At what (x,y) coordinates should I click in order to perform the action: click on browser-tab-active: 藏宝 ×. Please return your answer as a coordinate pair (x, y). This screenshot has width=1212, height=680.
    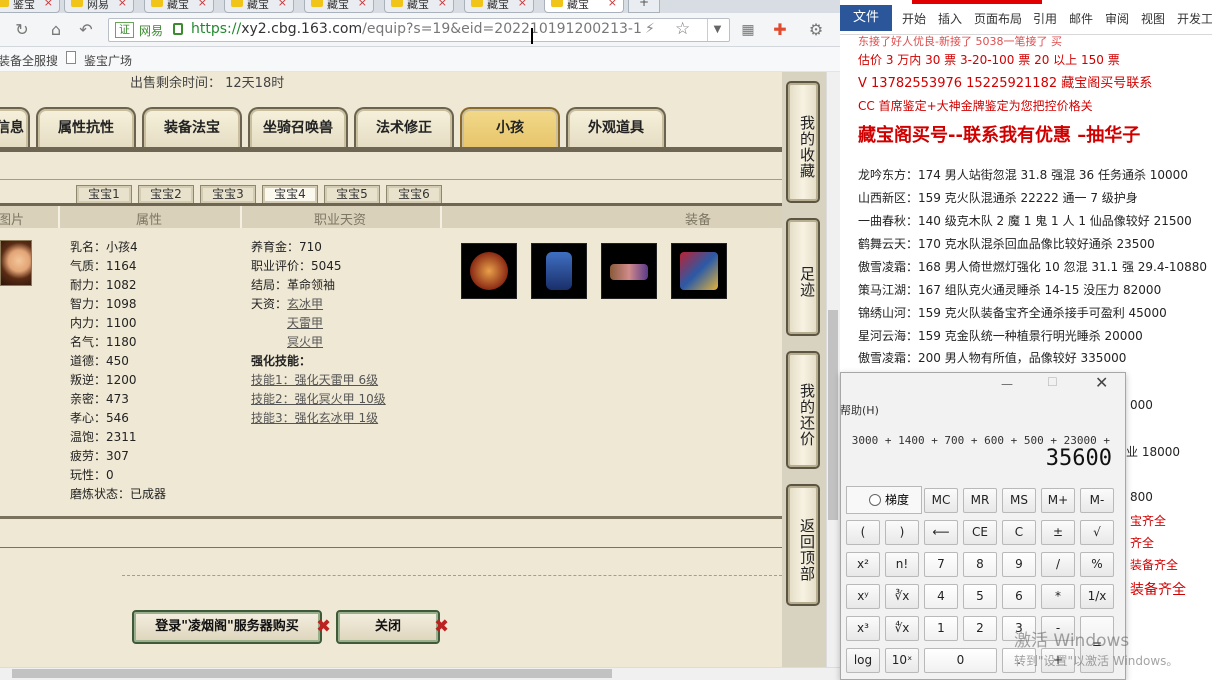
    Looking at the image, I should click on (584, 6).